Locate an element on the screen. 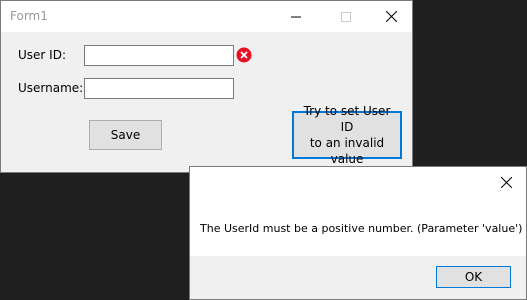 This screenshot has height=300, width=527. maximize-icon is located at coordinates (346, 16).